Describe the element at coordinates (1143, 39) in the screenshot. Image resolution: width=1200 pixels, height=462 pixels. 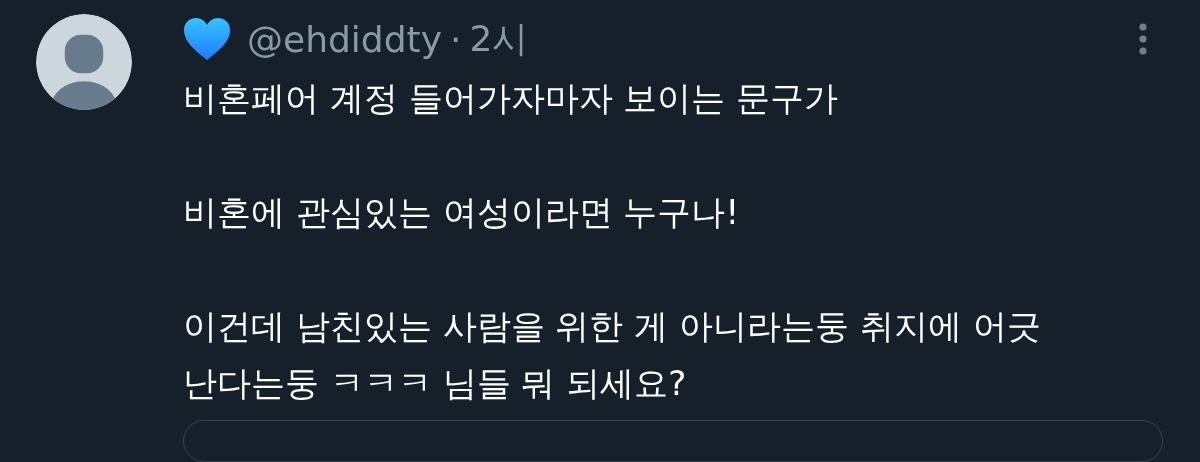
I see `more-options-icon` at that location.